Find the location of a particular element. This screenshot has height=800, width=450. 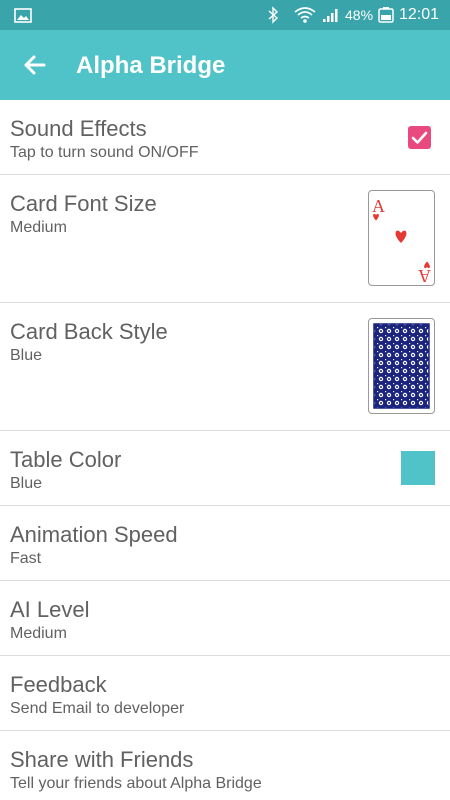

battery-percentage: 48% is located at coordinates (359, 15).